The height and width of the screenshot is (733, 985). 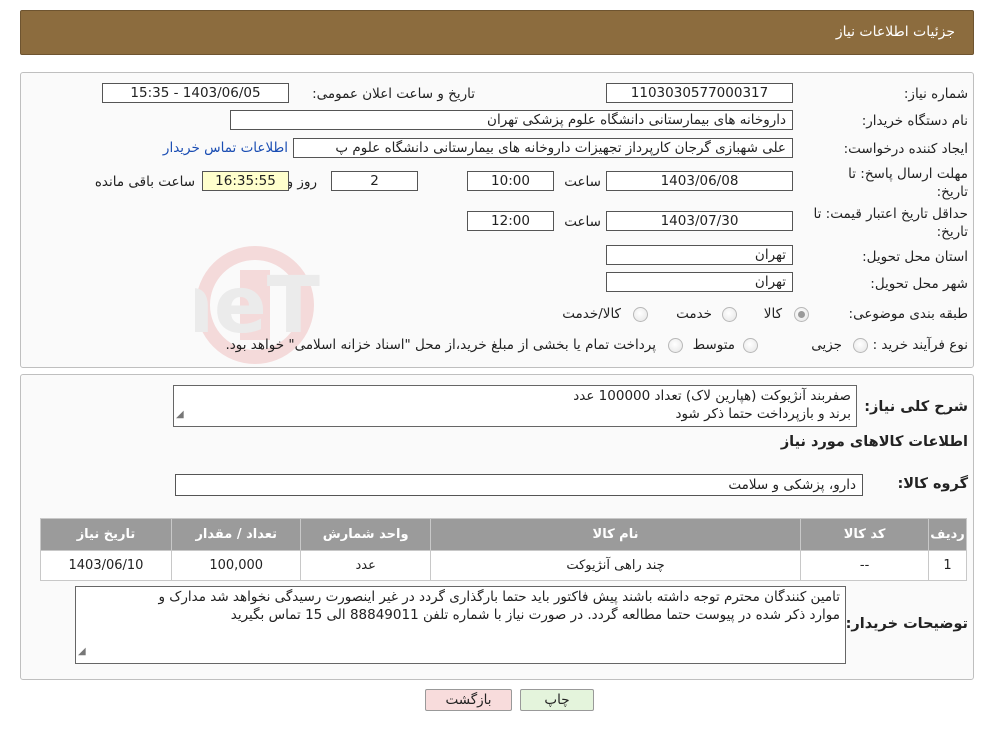 What do you see at coordinates (947, 565) in the screenshot?
I see `cell-row: 1` at bounding box center [947, 565].